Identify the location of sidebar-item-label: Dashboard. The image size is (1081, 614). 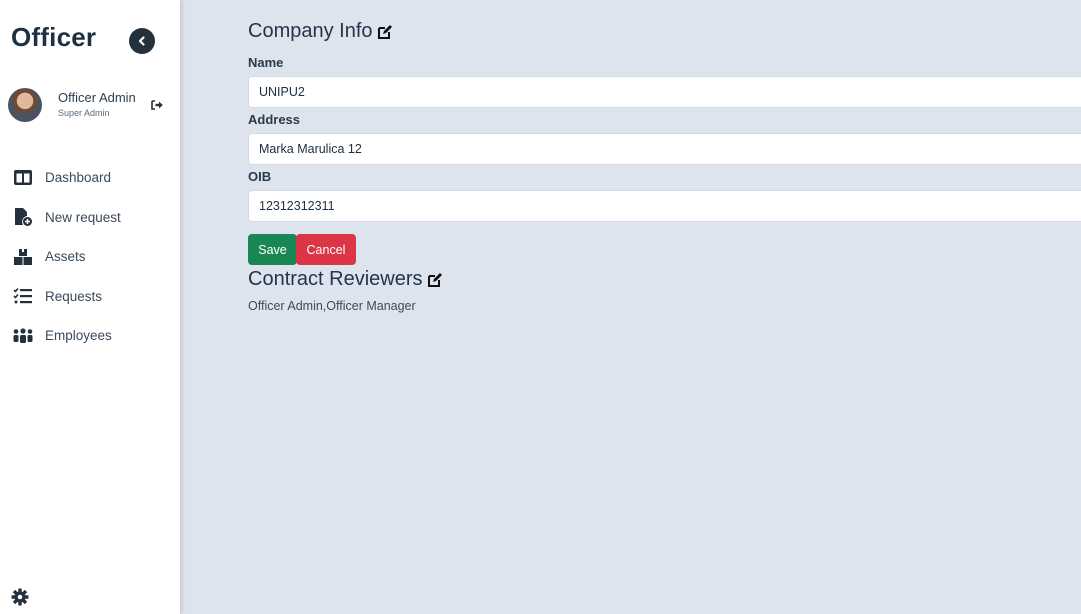
(78, 178).